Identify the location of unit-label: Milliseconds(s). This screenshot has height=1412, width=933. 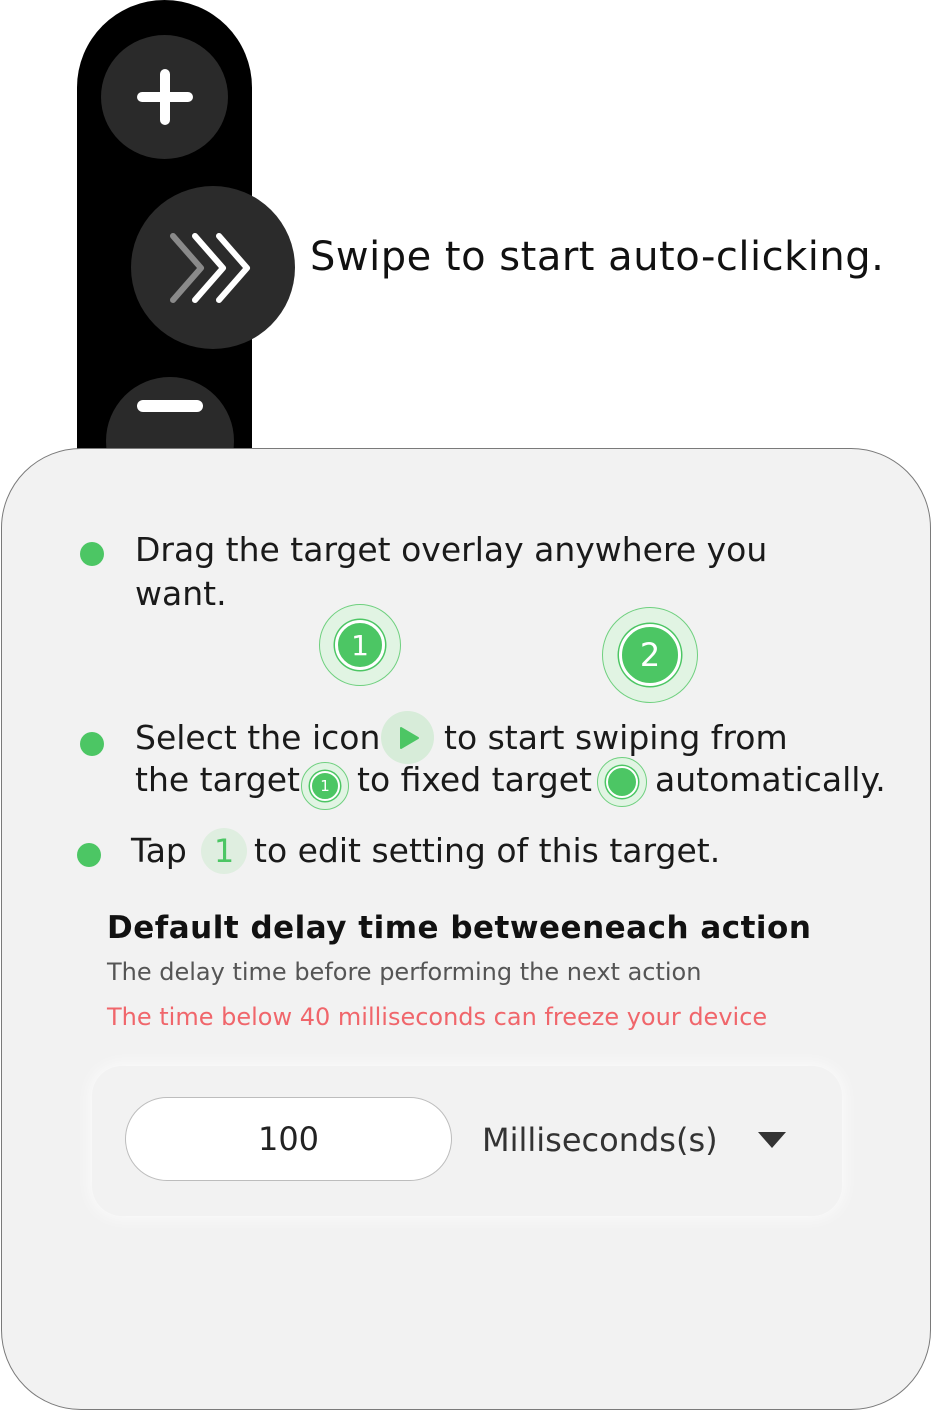
(600, 1140).